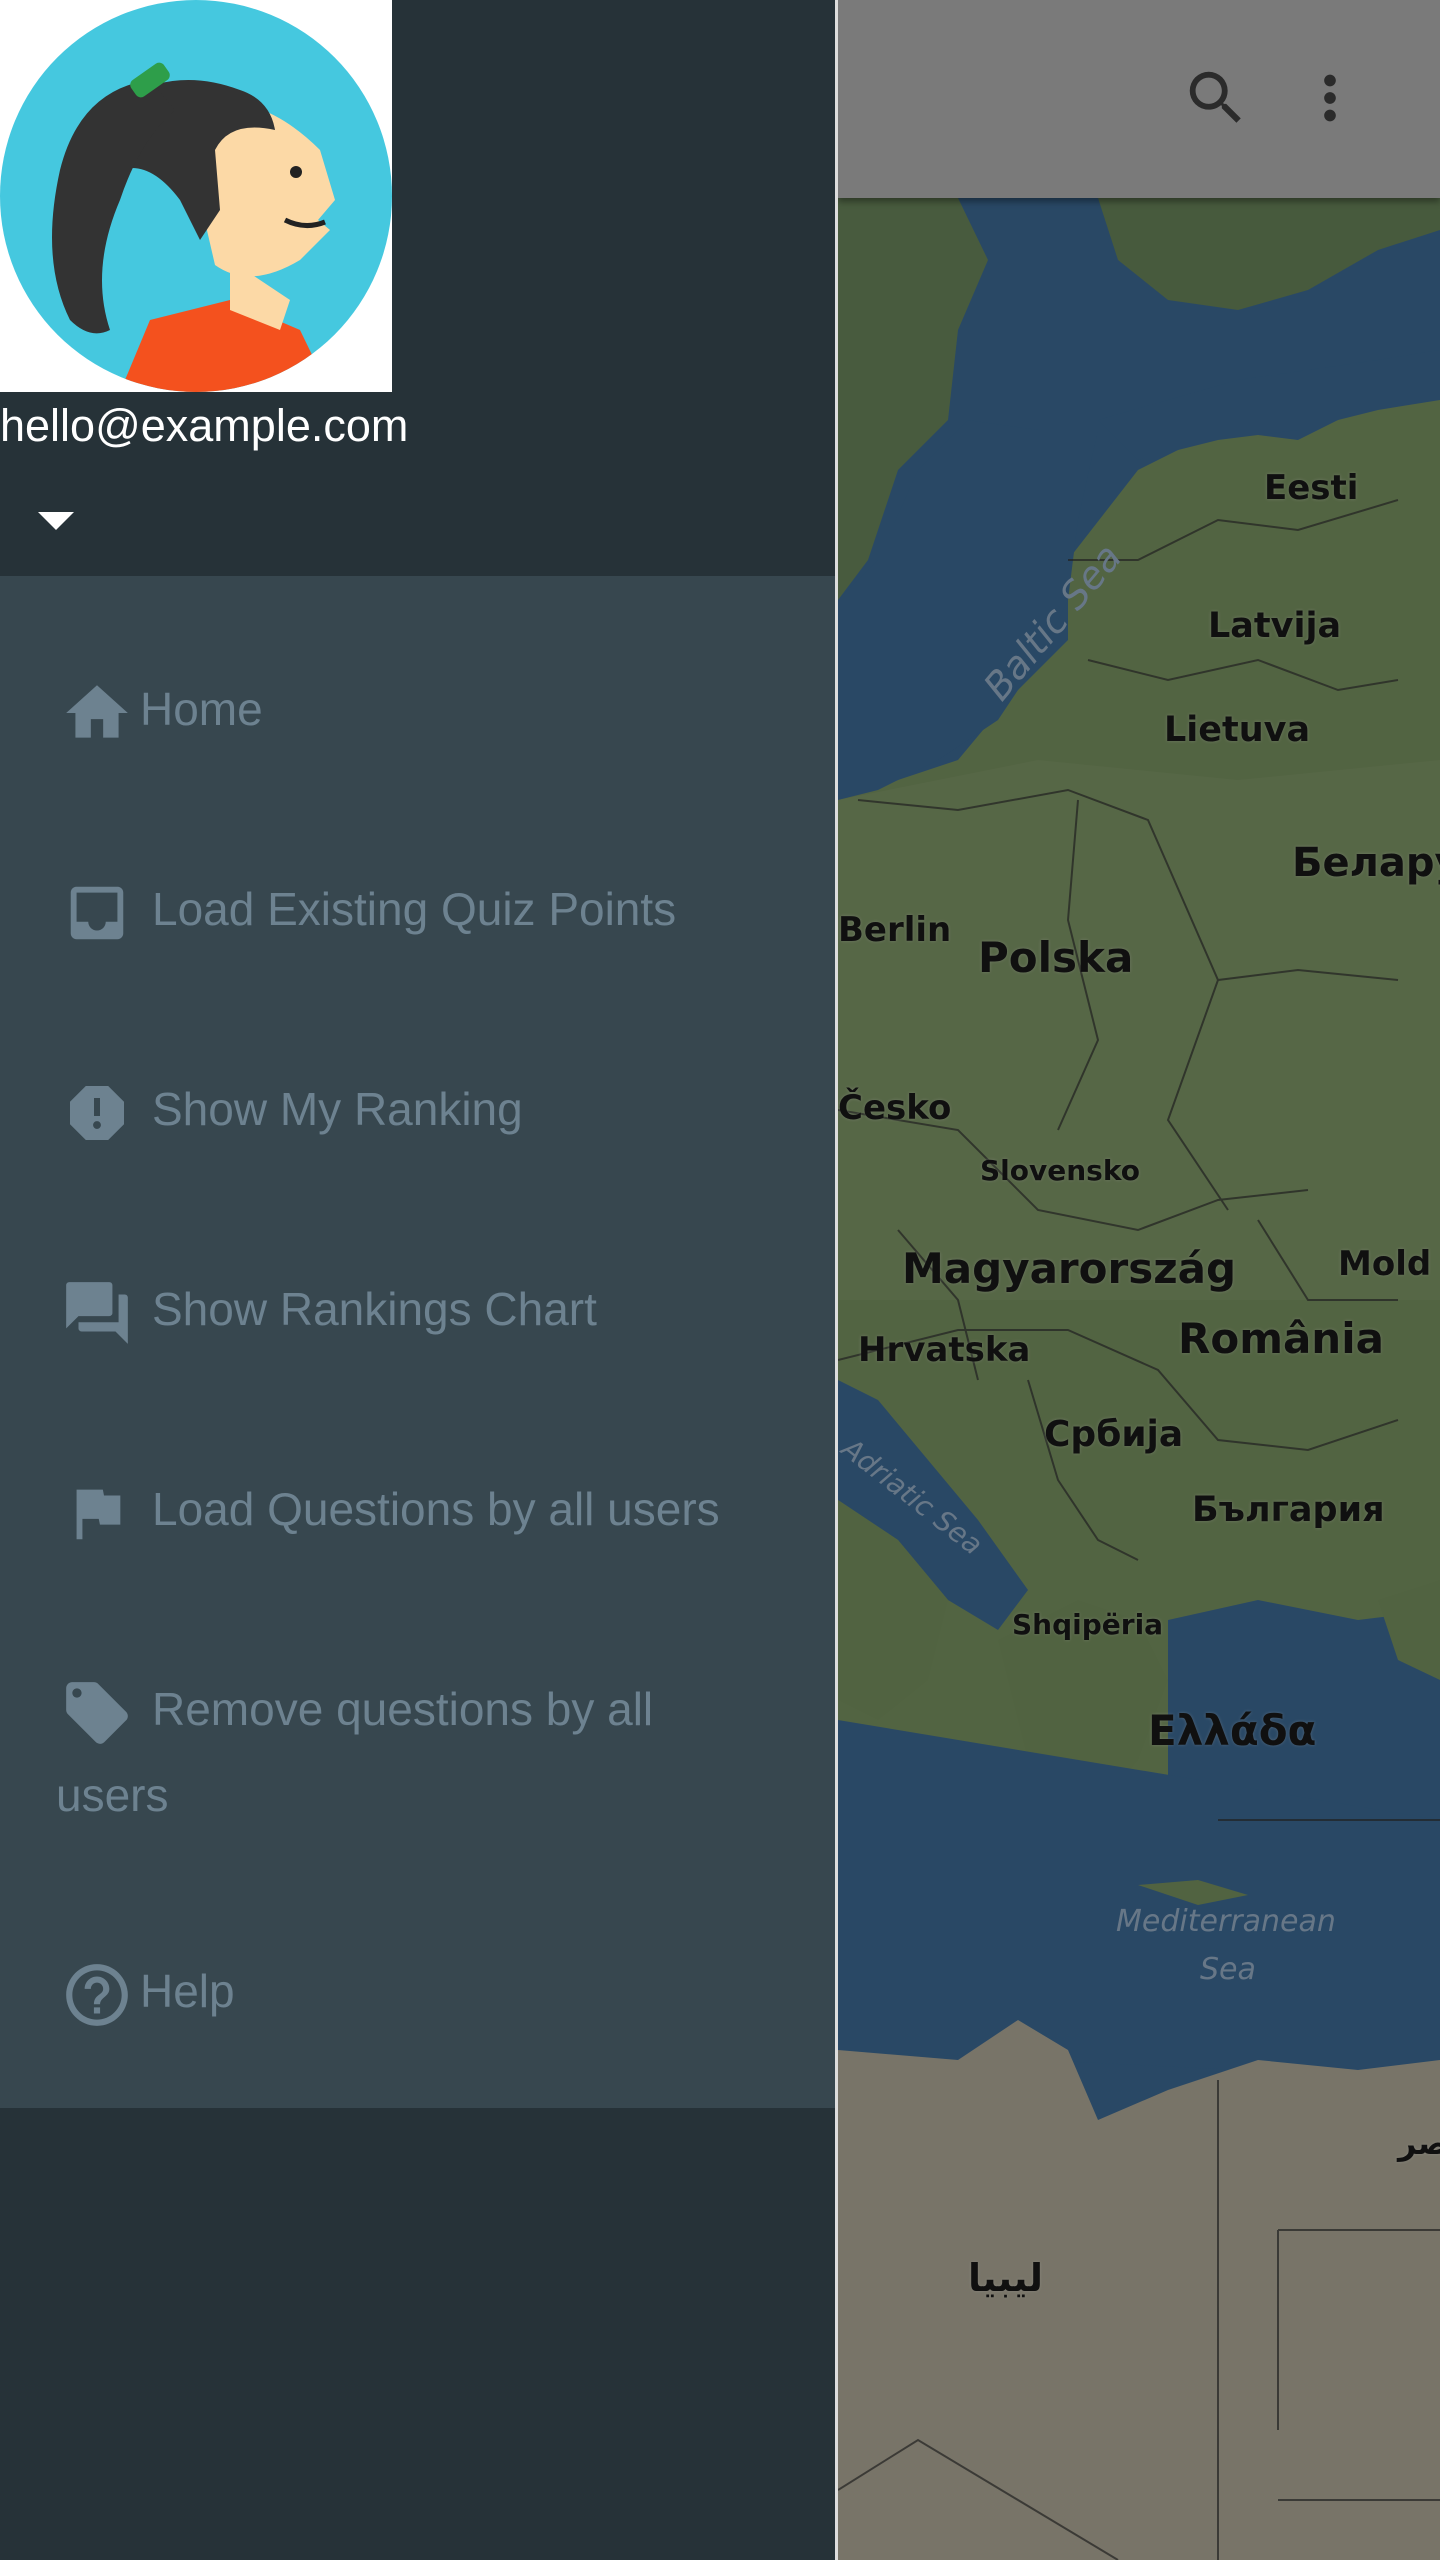  Describe the element at coordinates (417, 288) in the screenshot. I see `drawer-header: hello@example.com` at that location.